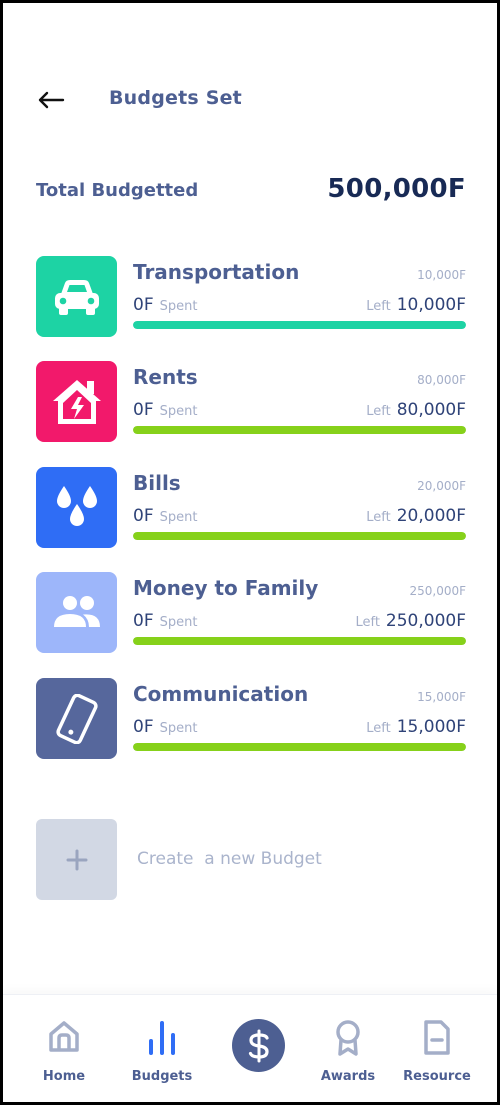 Image resolution: width=500 pixels, height=1105 pixels. I want to click on budget-total: 20,000F, so click(441, 486).